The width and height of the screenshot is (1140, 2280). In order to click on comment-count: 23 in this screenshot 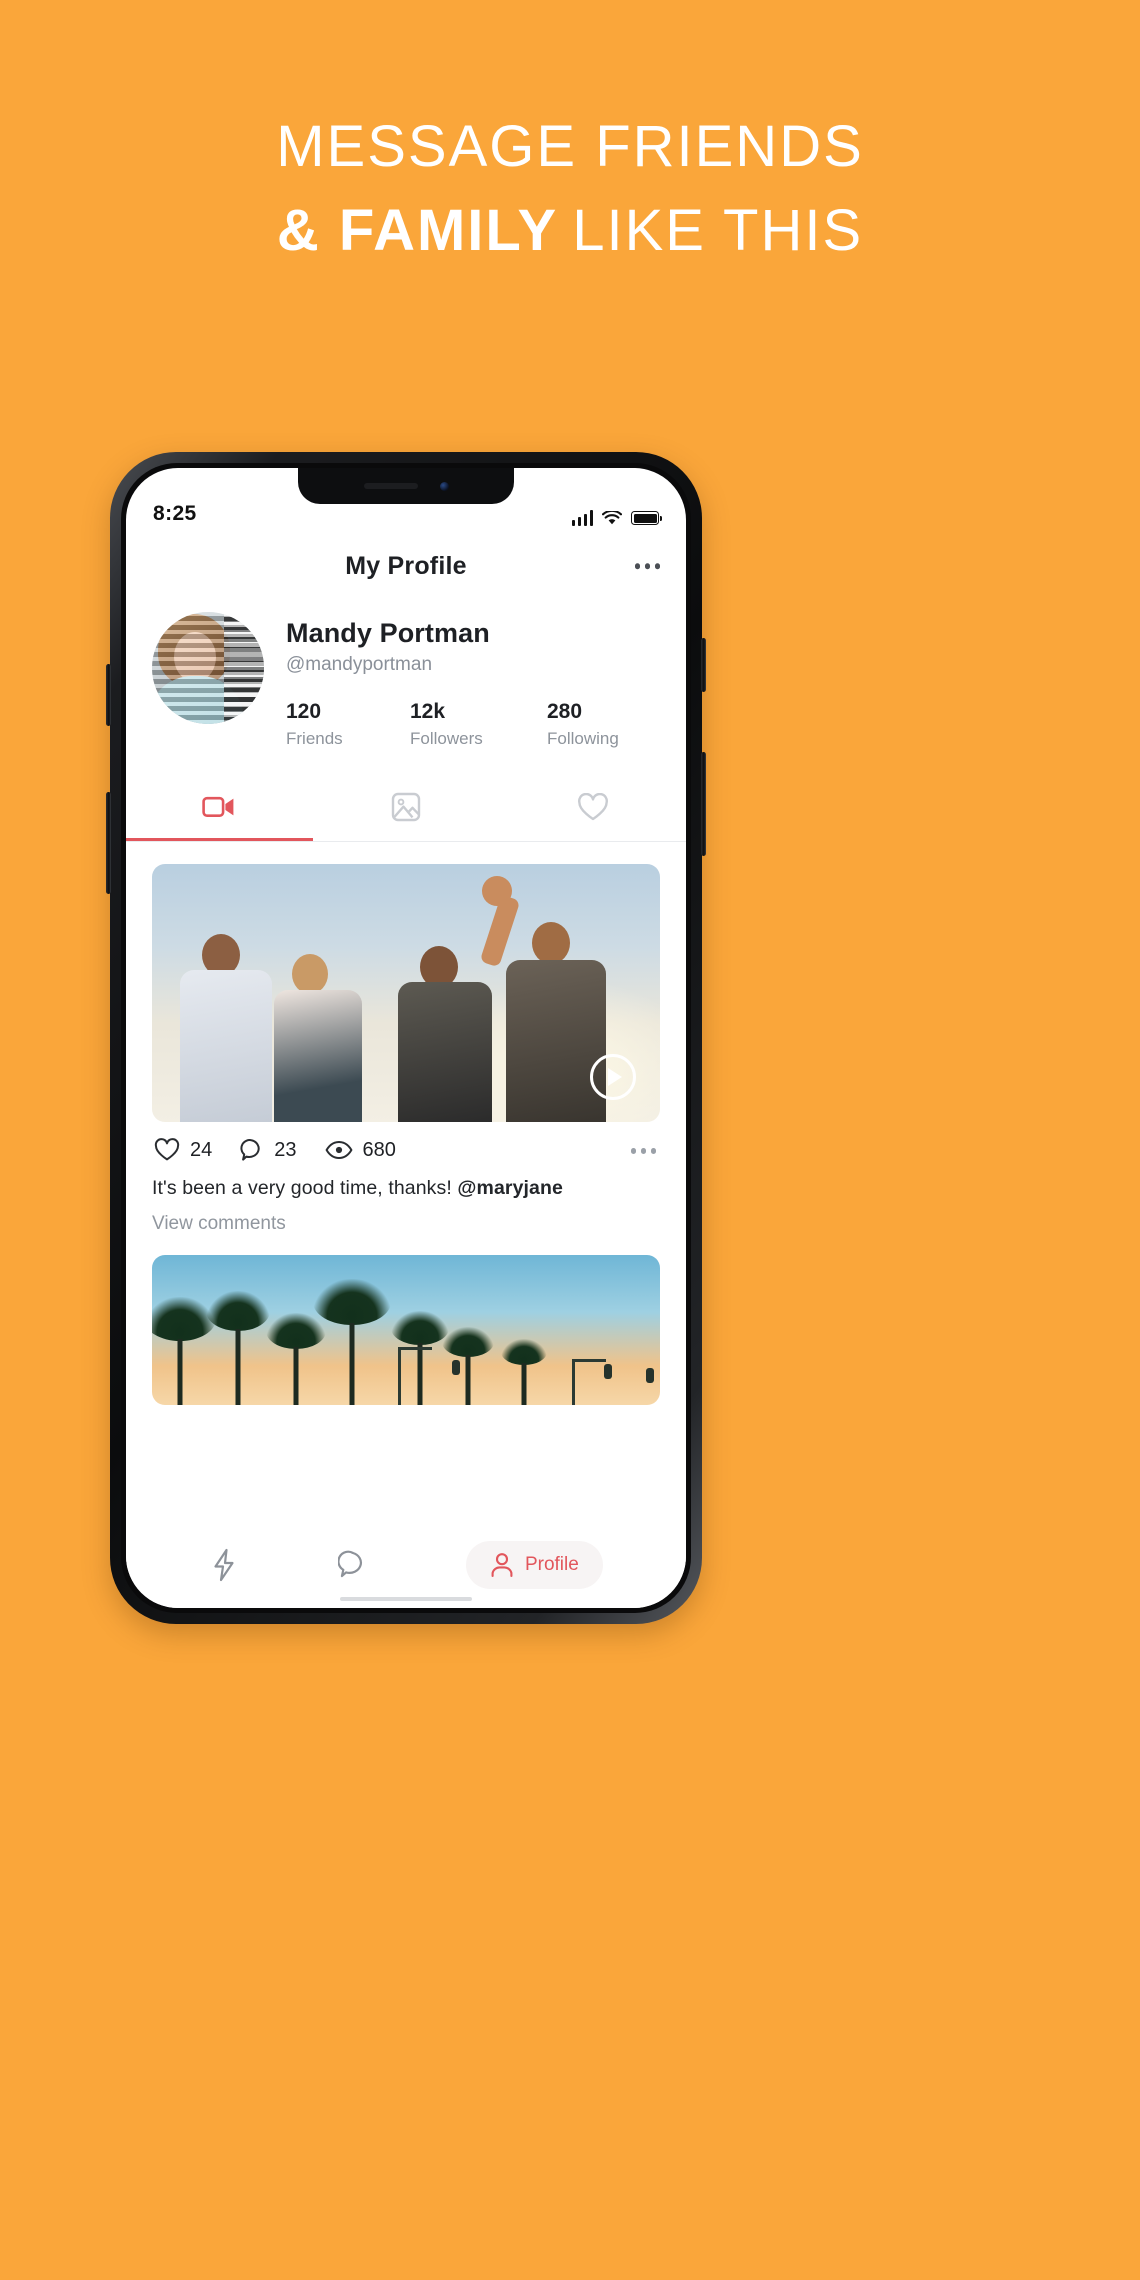, I will do `click(285, 1149)`.